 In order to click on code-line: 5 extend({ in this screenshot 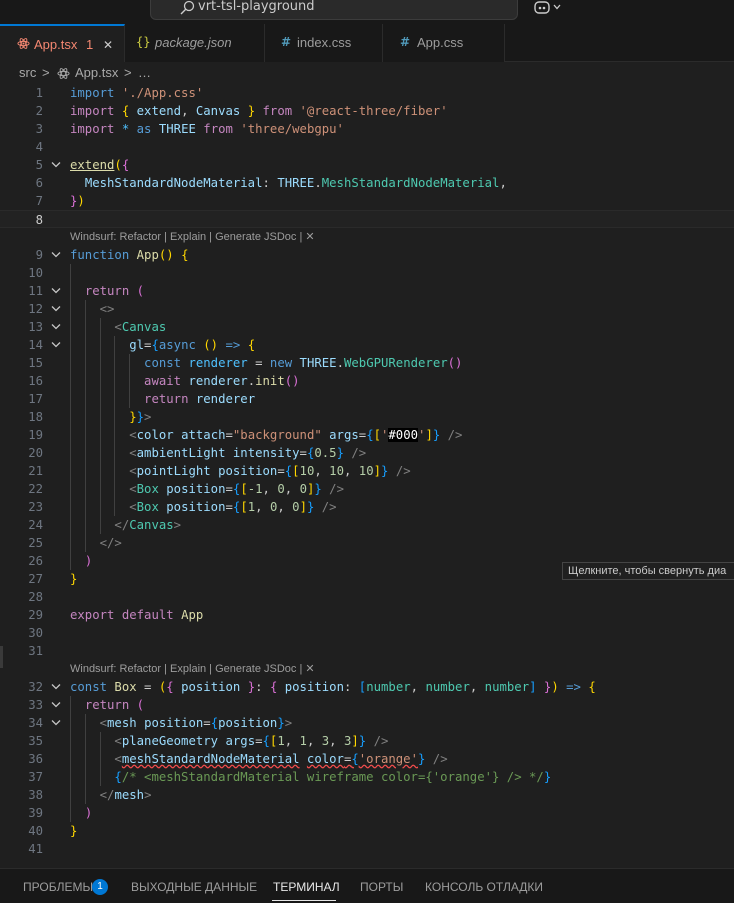, I will do `click(367, 165)`.